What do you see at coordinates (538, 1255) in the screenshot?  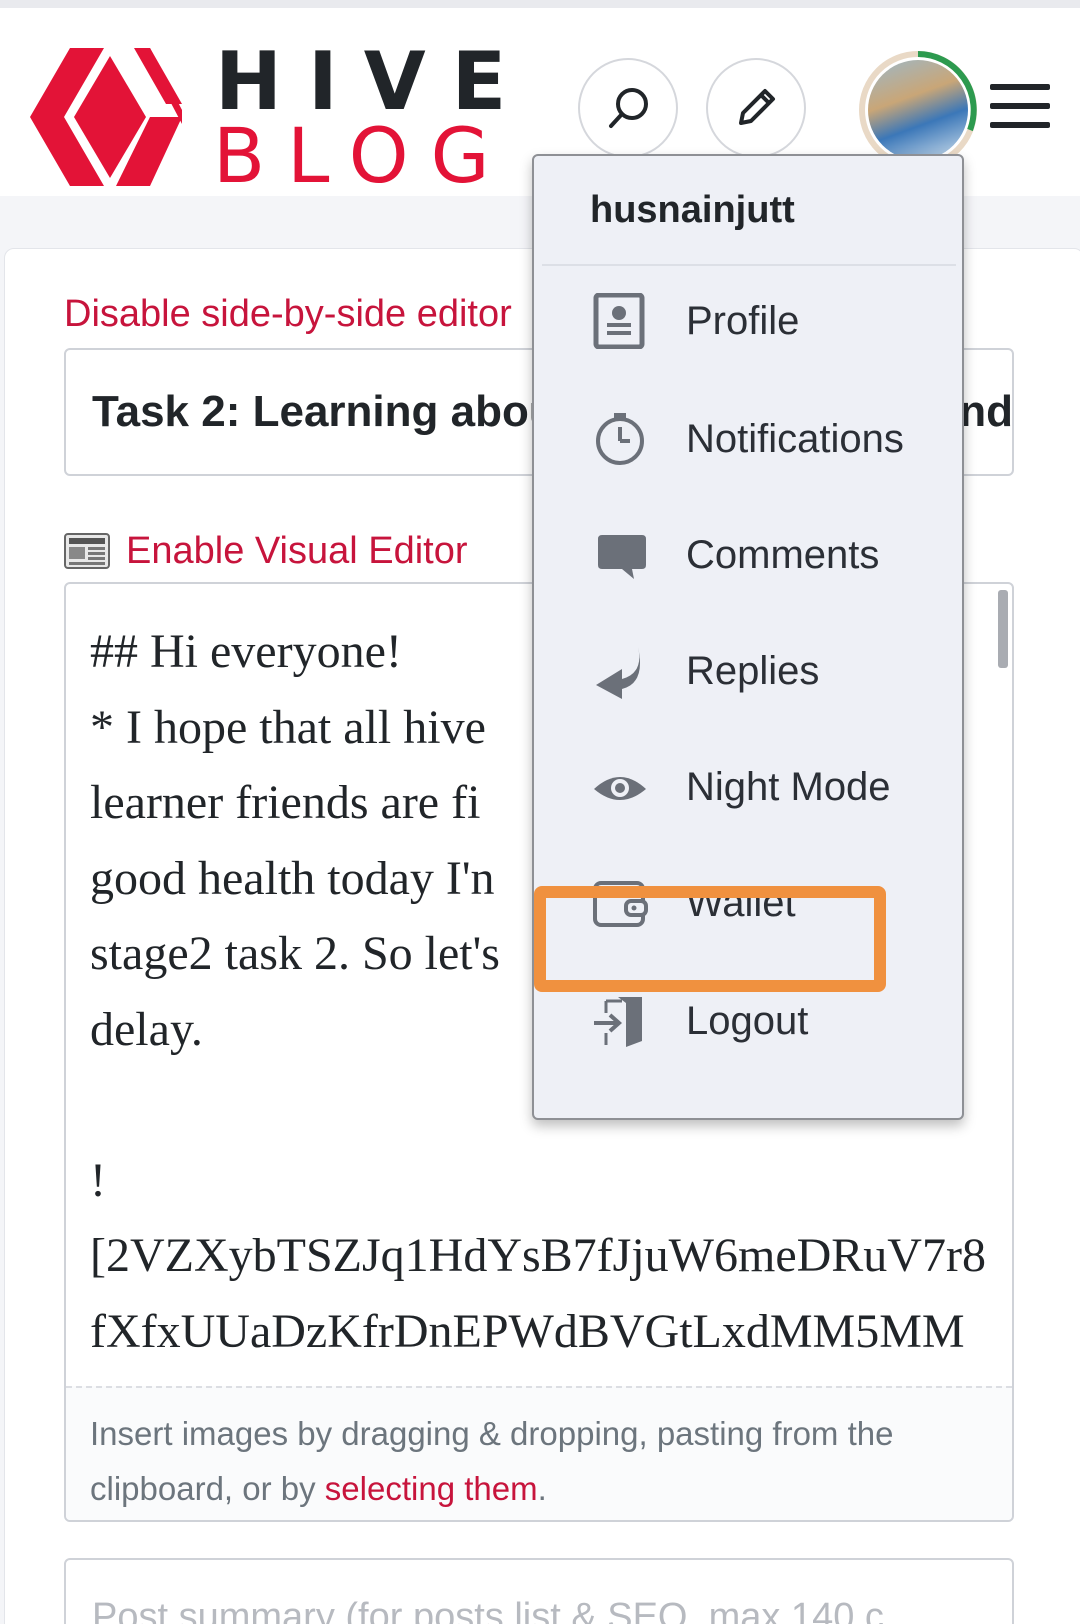 I see `body-line: [2VZXybTSZJq1HdYsB7fJjuW6meDRuV7r8` at bounding box center [538, 1255].